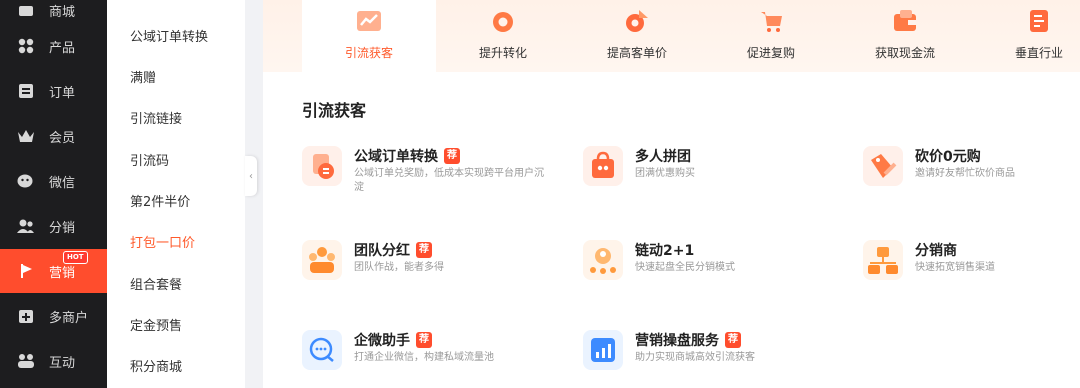 The image size is (1080, 388). Describe the element at coordinates (771, 21) in the screenshot. I see `cart-icon` at that location.